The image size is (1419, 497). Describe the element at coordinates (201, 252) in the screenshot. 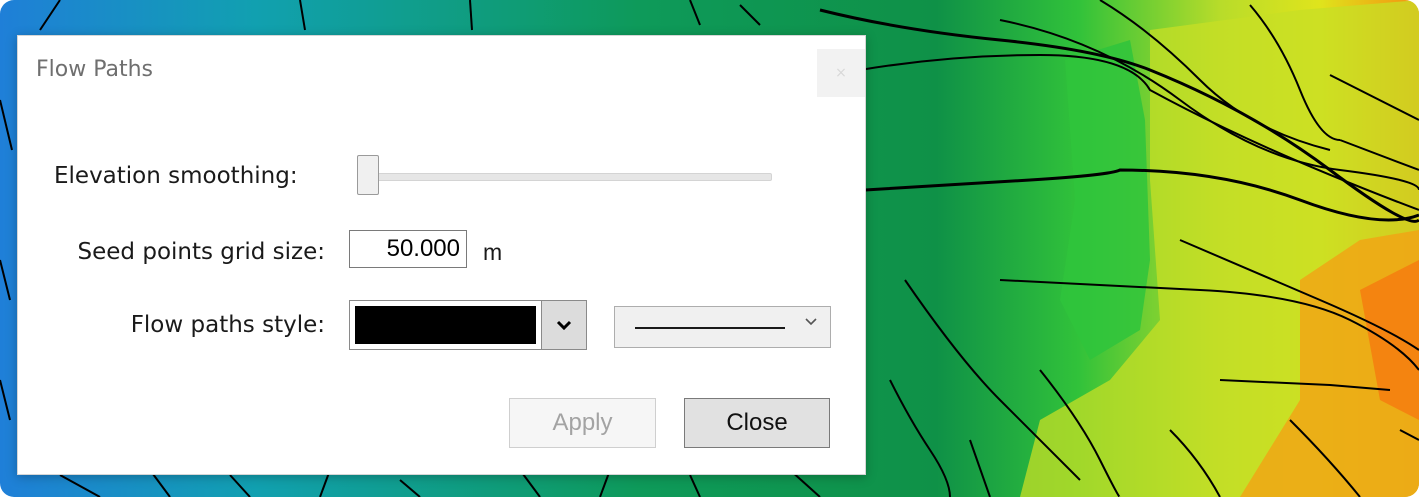

I see `seed-grid-label: Seed points grid size:` at that location.